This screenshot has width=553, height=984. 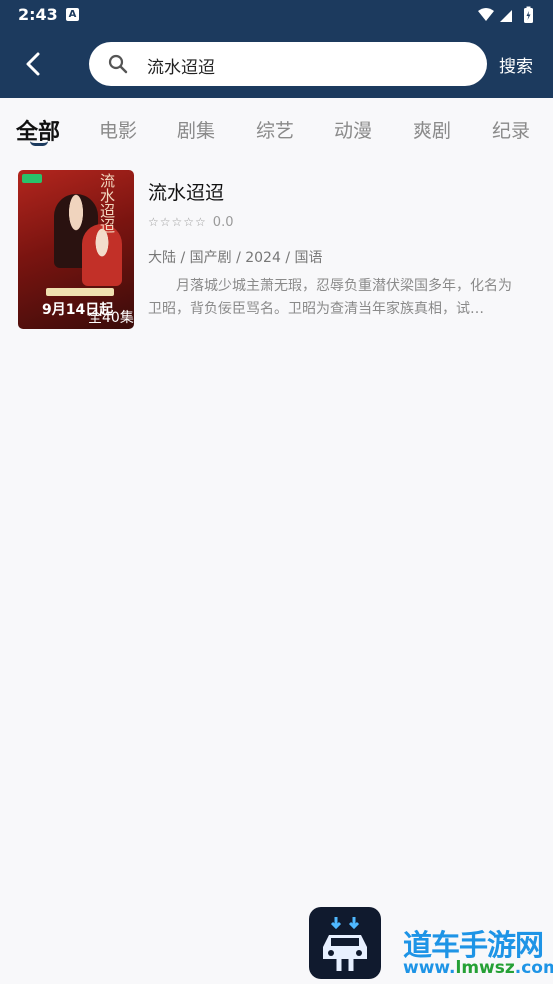 What do you see at coordinates (76, 249) in the screenshot?
I see `poster-image: 流水迢迢 9月14日起 全40集` at bounding box center [76, 249].